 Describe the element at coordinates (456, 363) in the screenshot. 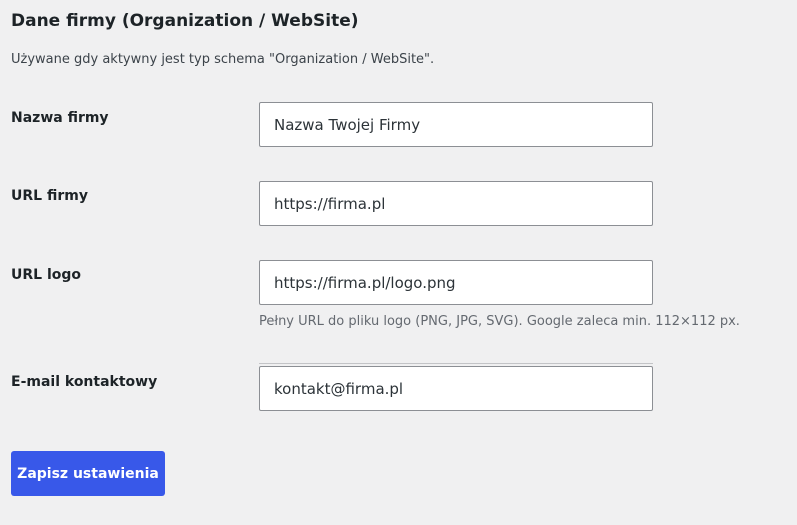

I see `field-divider` at that location.